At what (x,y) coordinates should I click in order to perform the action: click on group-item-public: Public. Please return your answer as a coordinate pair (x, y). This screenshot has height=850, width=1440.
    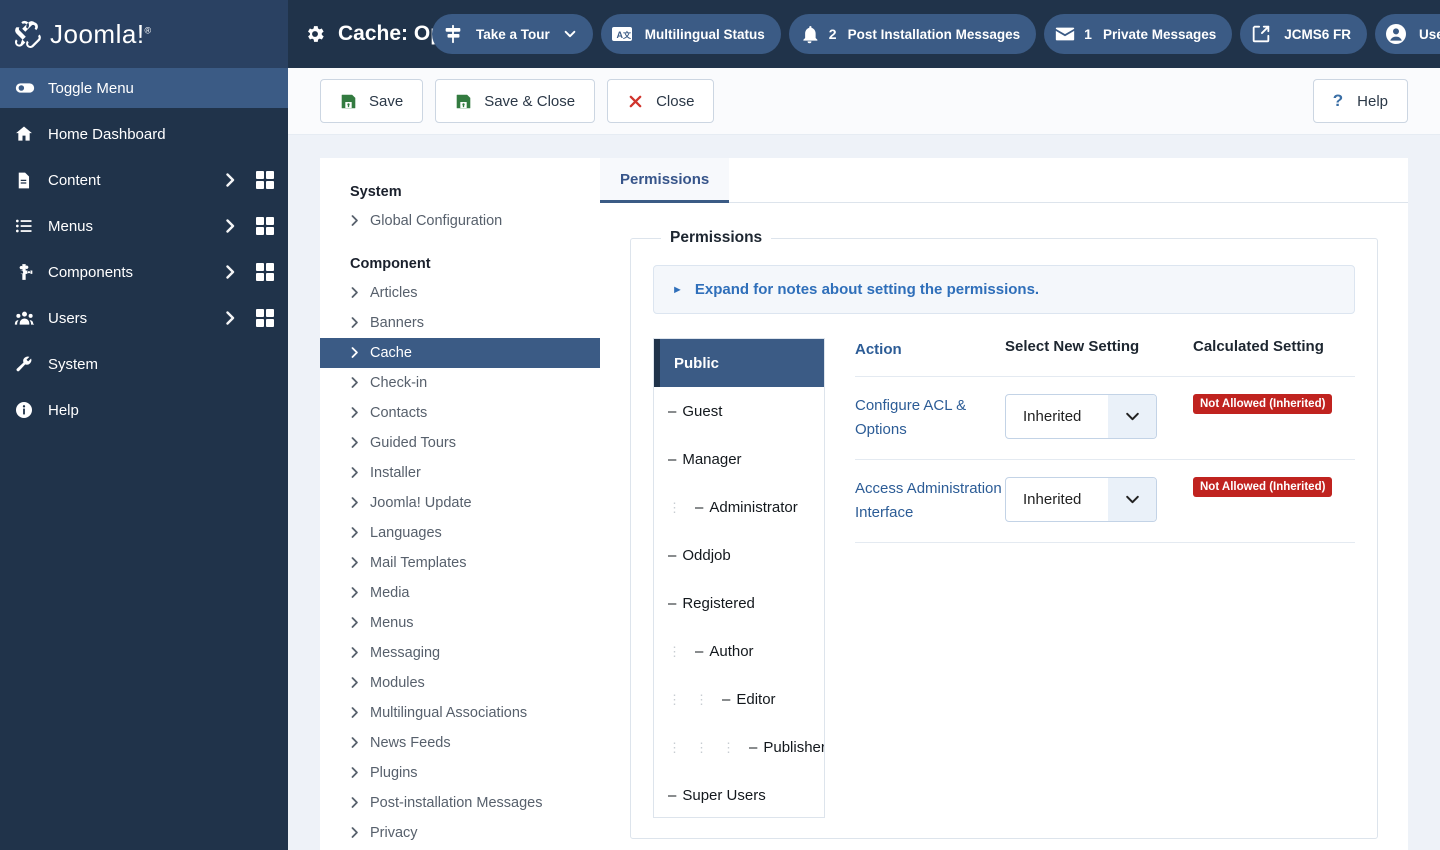
    Looking at the image, I should click on (739, 363).